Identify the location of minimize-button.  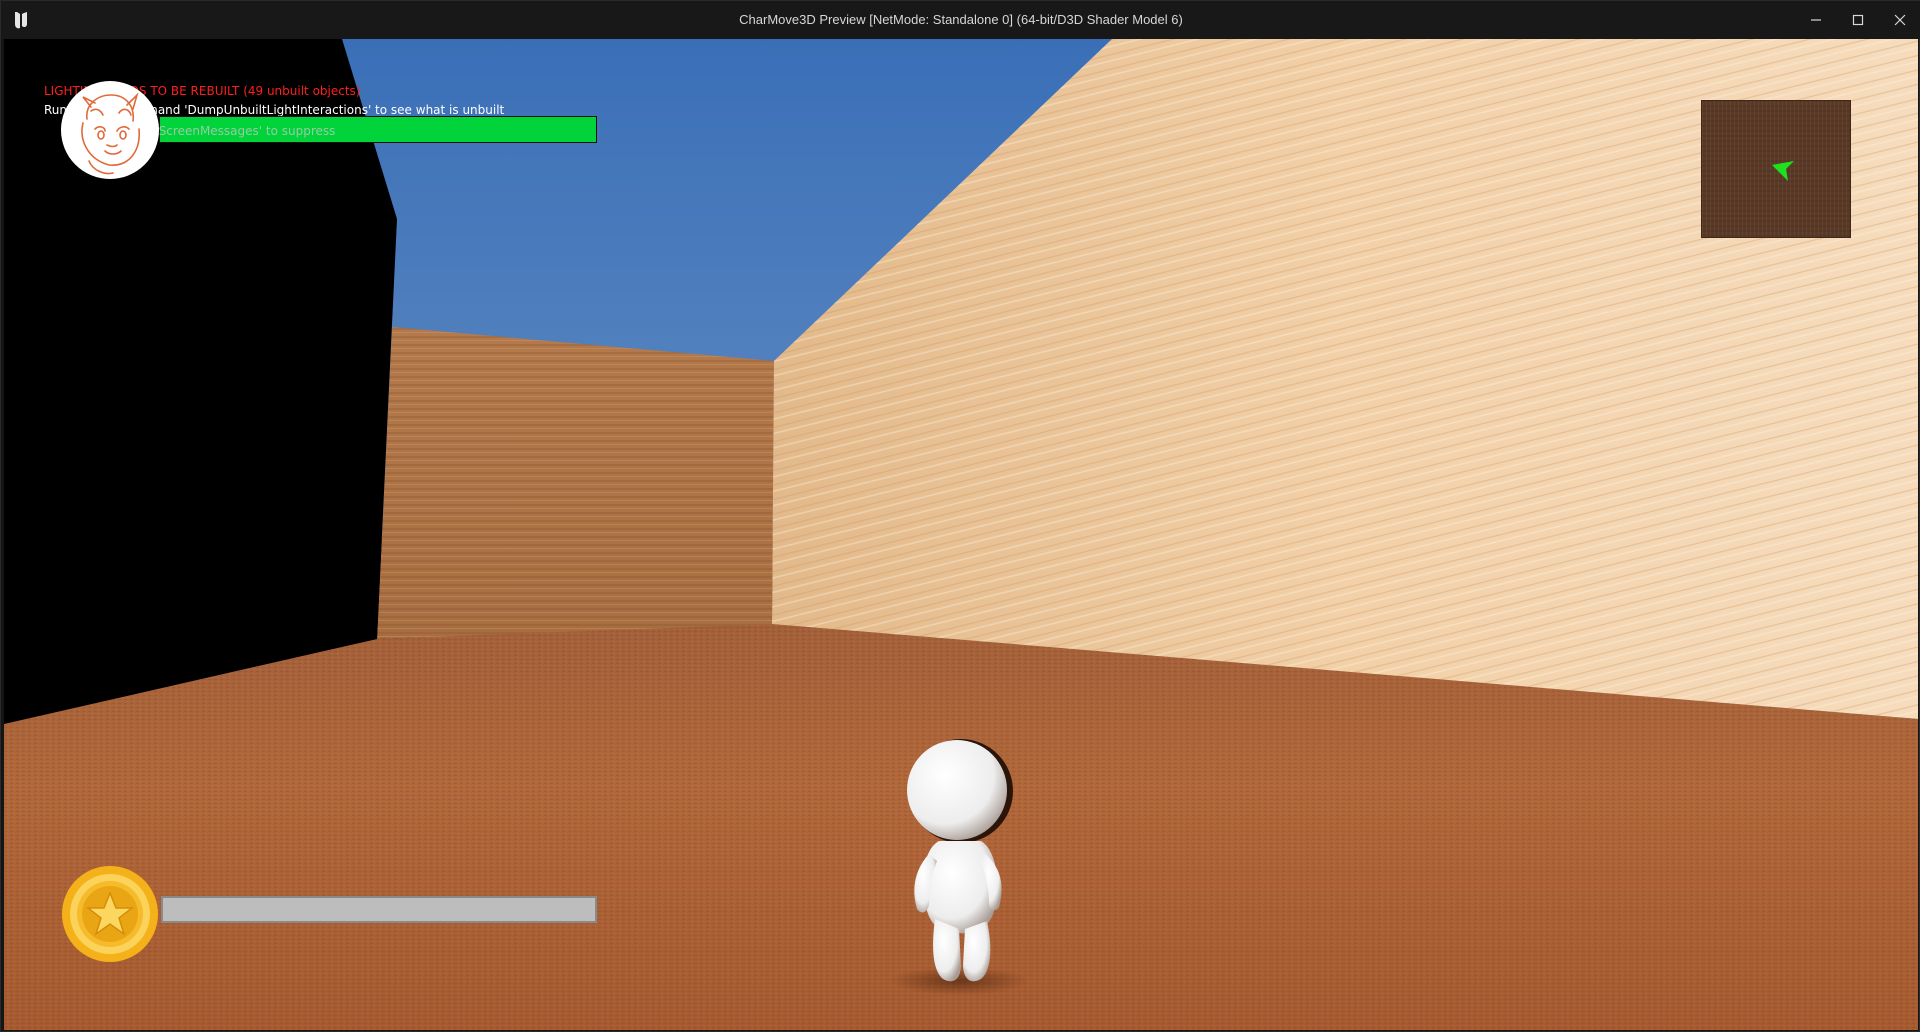
(1816, 20).